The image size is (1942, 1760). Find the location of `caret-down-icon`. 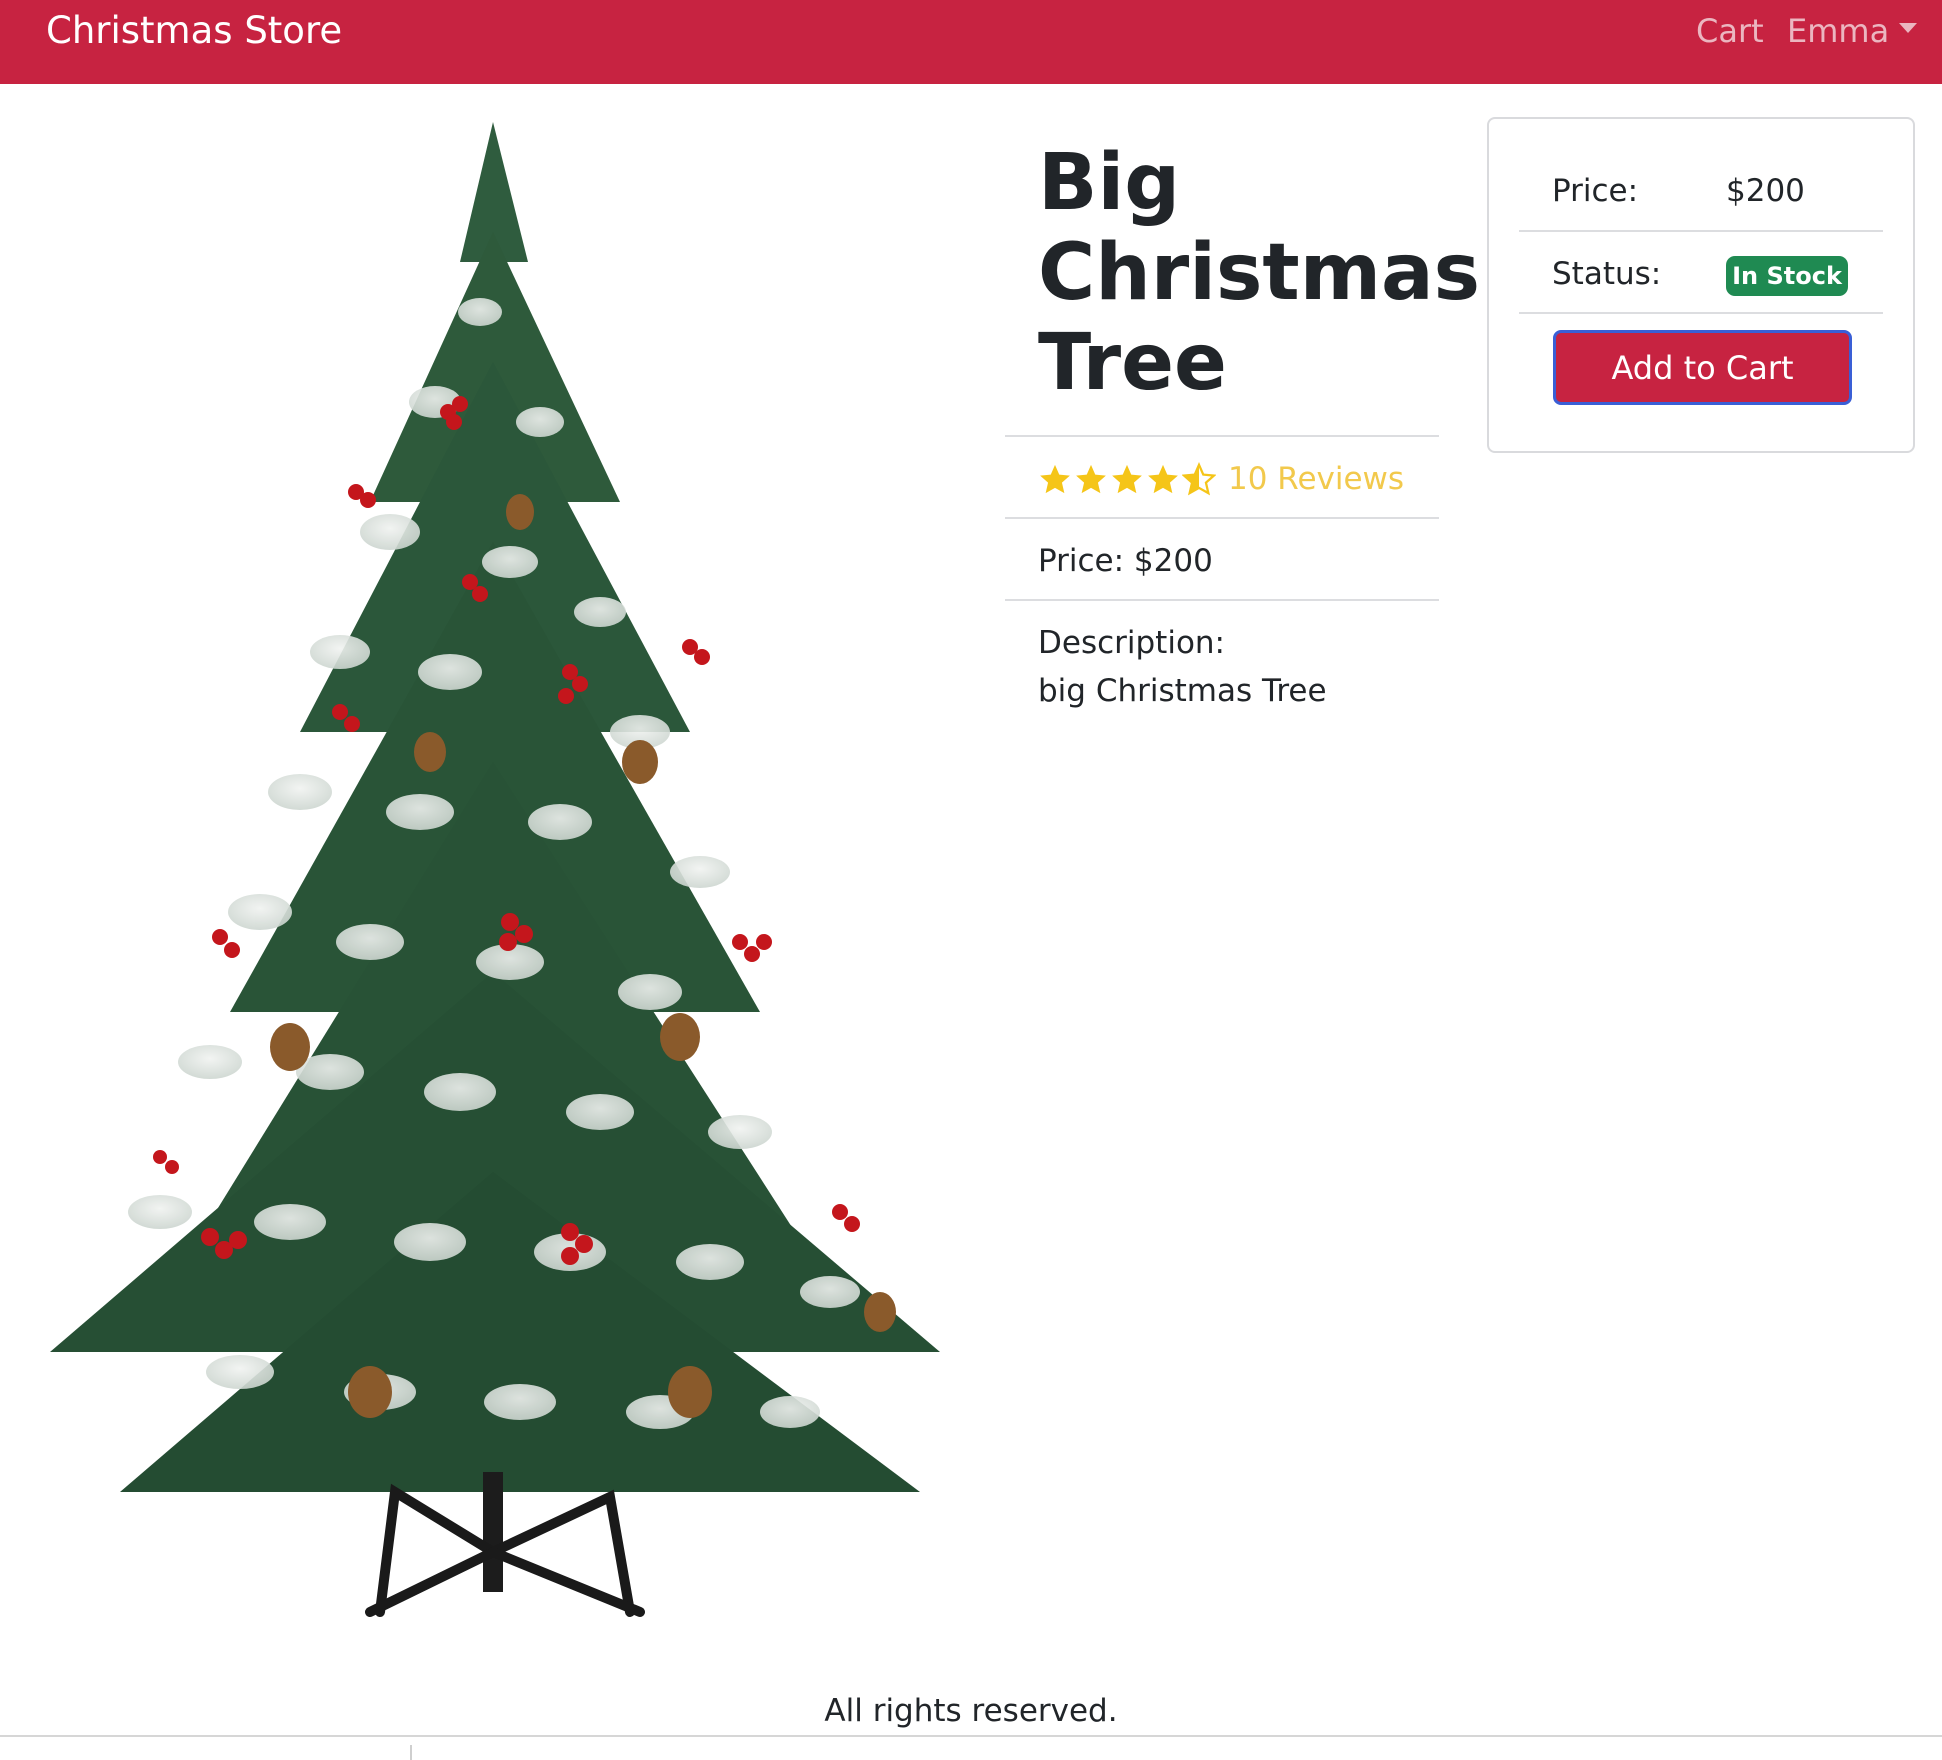

caret-down-icon is located at coordinates (1908, 28).